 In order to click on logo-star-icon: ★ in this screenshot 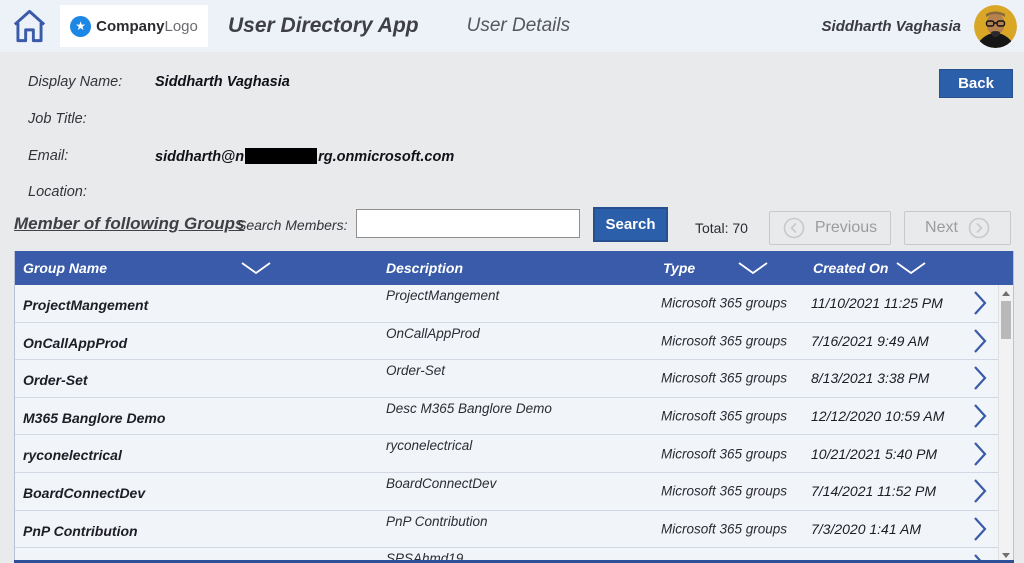, I will do `click(81, 26)`.